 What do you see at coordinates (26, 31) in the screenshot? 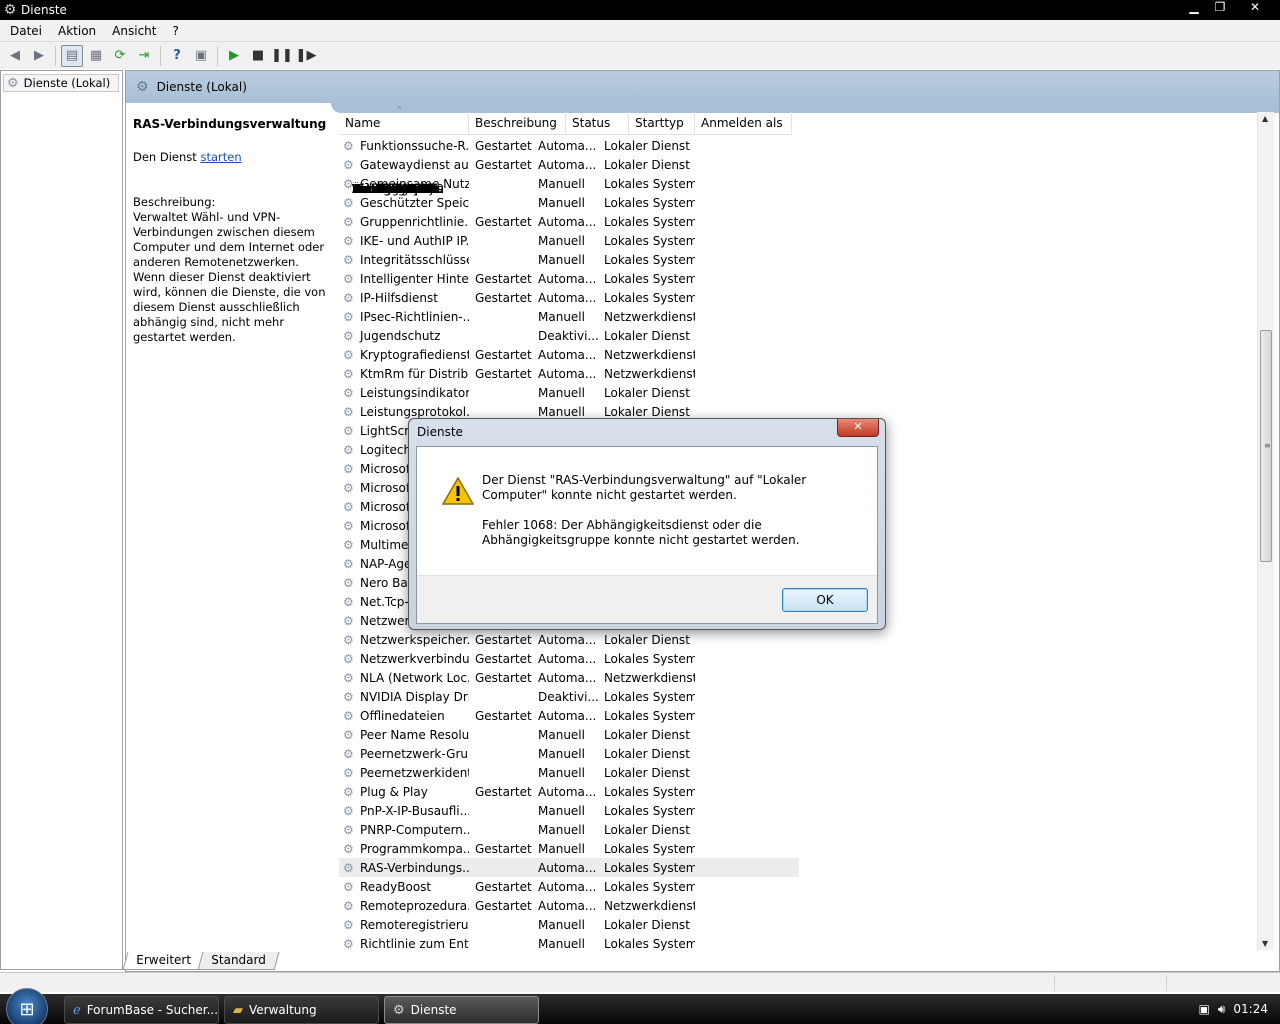
I see `menu-datei: Datei` at bounding box center [26, 31].